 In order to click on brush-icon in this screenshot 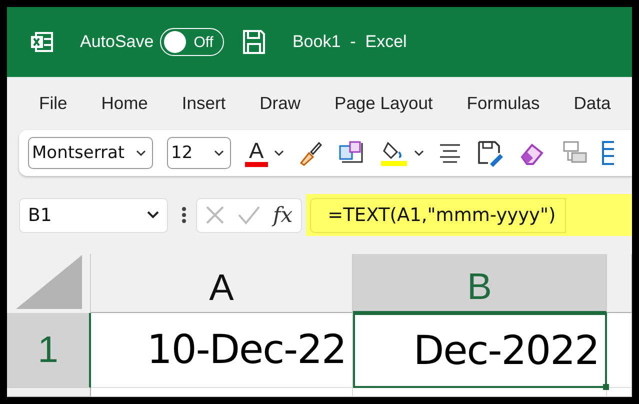, I will do `click(311, 153)`.